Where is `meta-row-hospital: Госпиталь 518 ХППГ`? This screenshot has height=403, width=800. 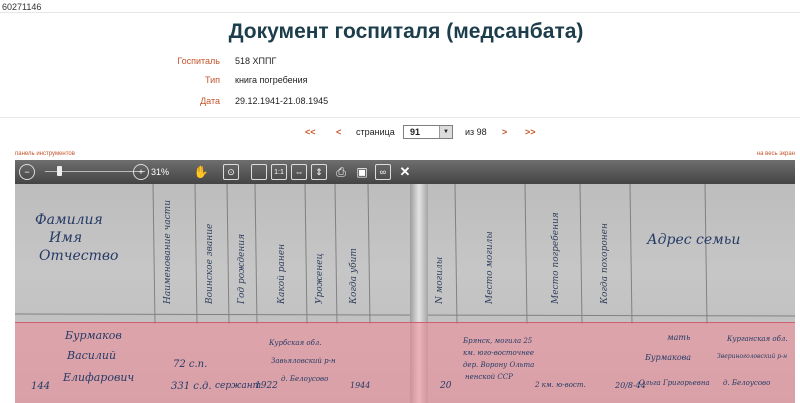 meta-row-hospital: Госпиталь 518 ХППГ is located at coordinates (200, 63).